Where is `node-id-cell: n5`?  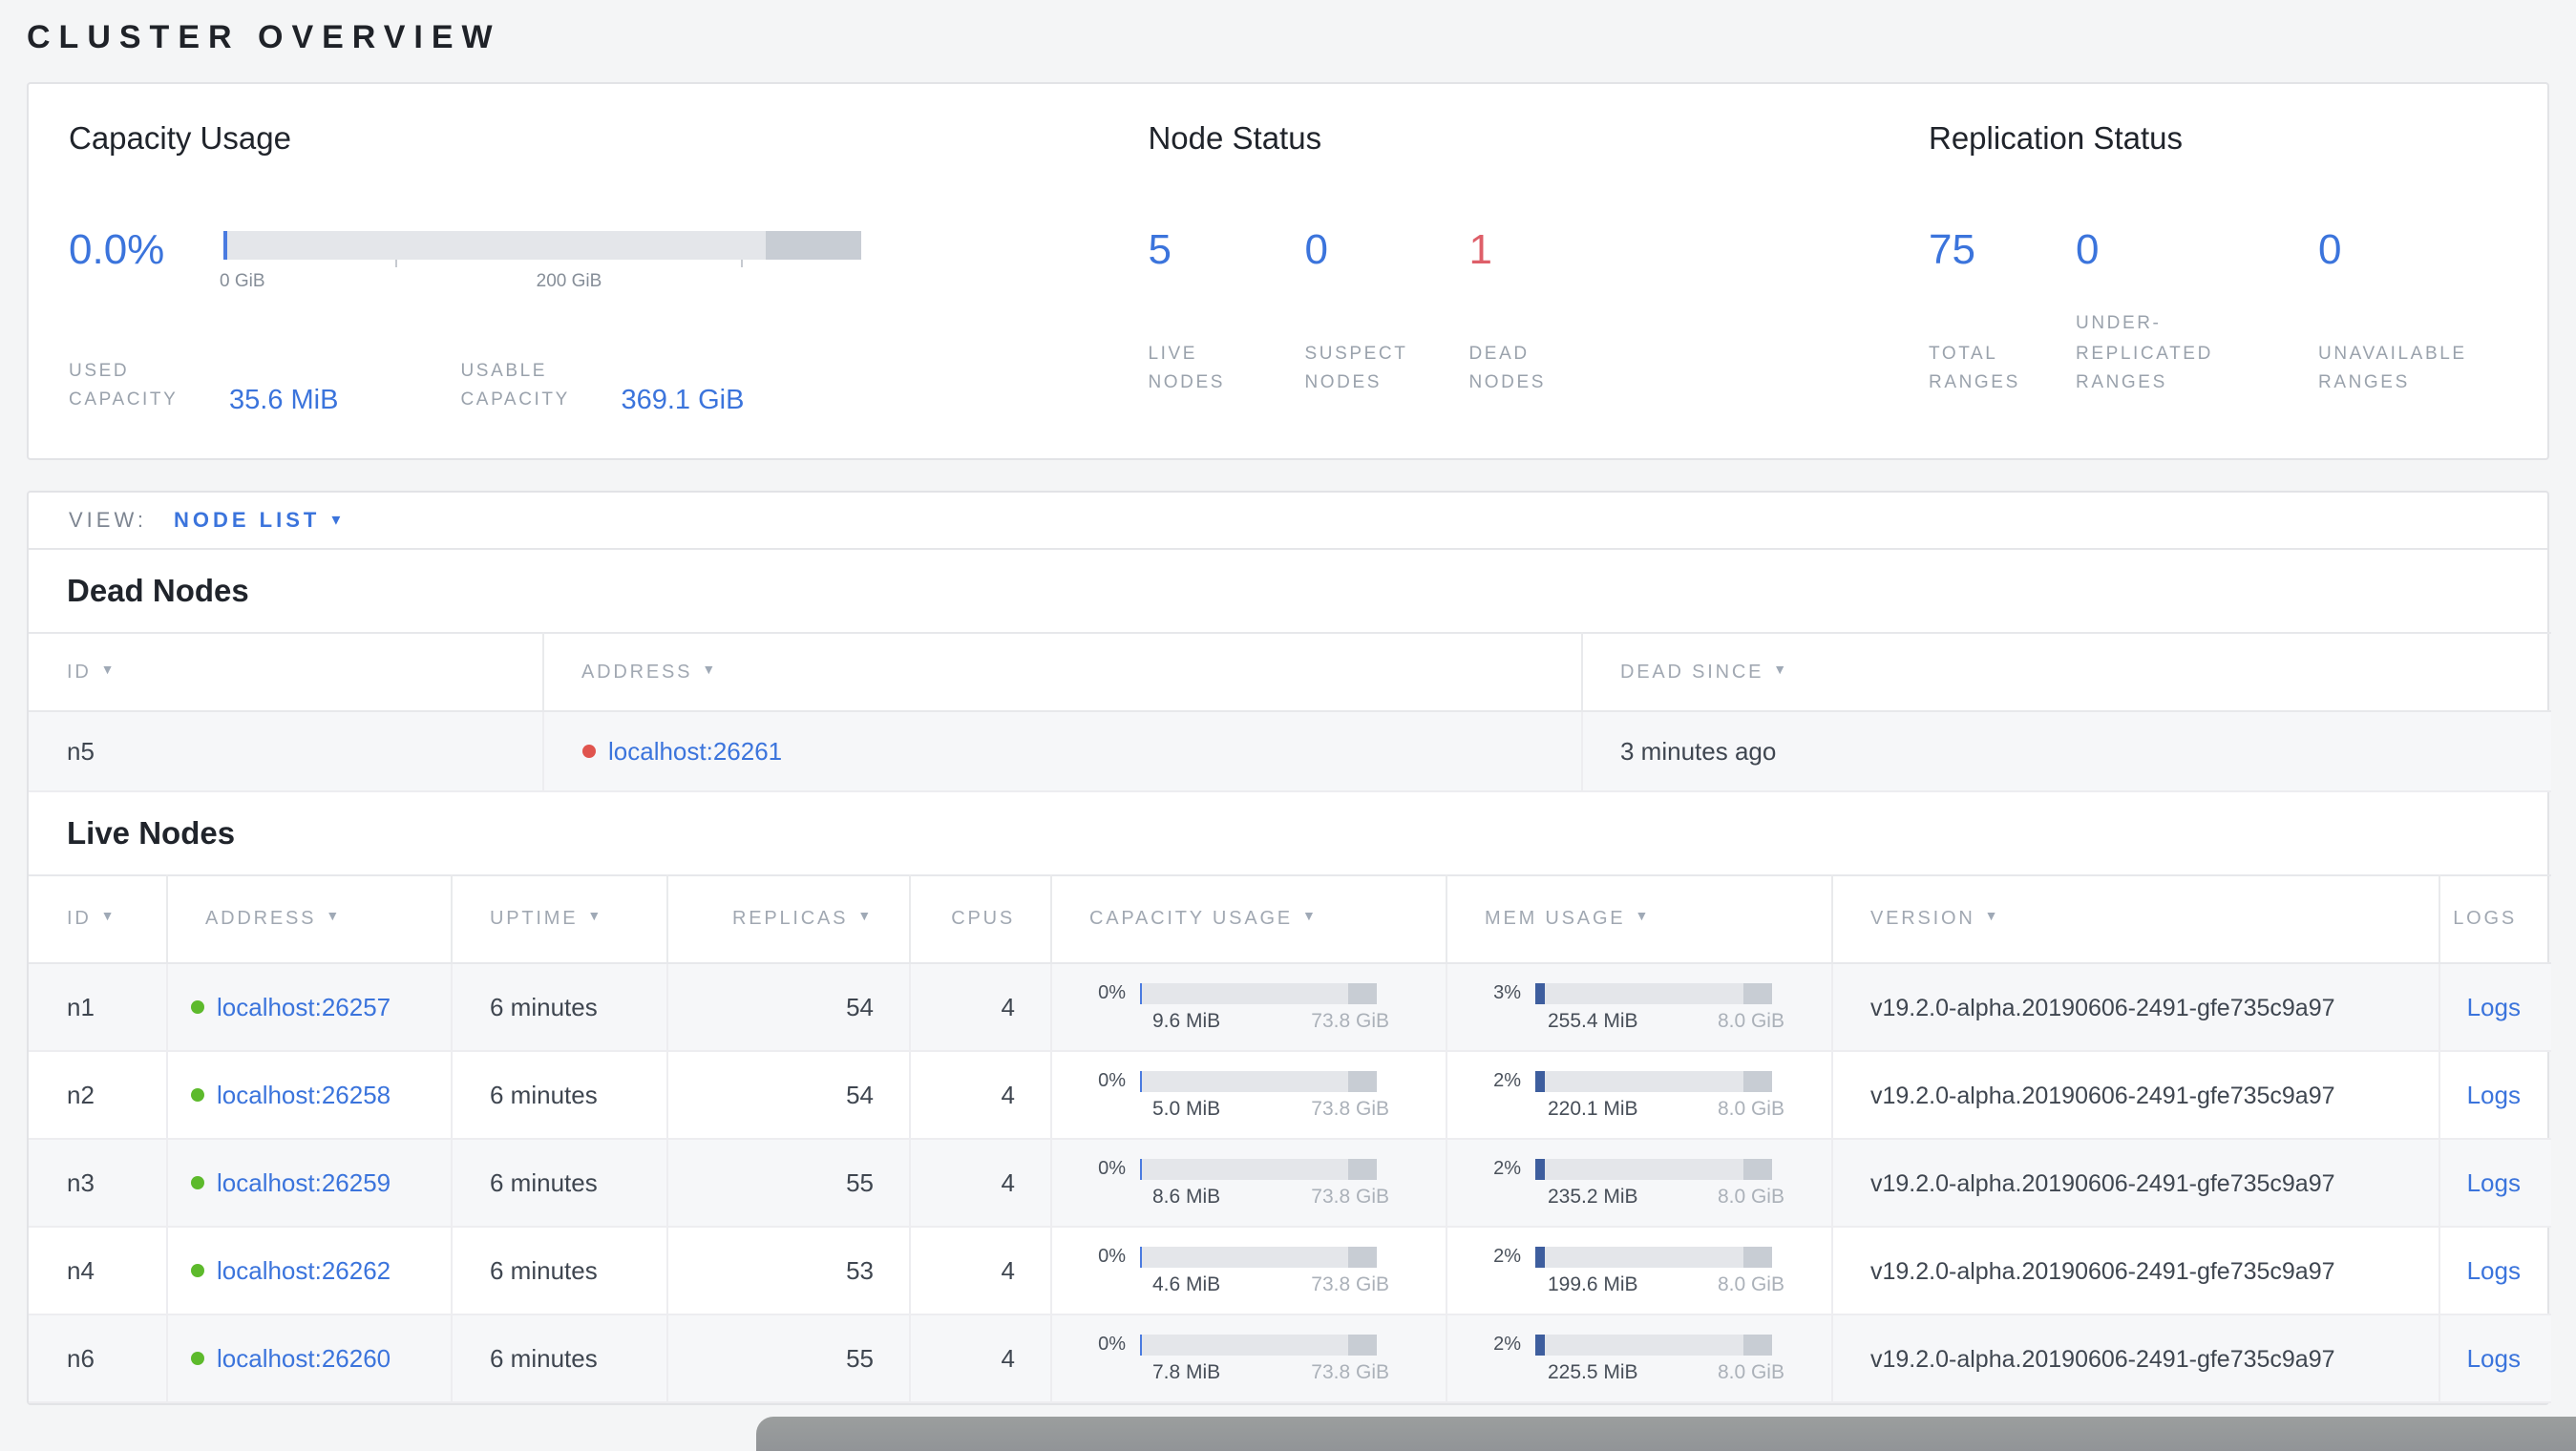
node-id-cell: n5 is located at coordinates (286, 751).